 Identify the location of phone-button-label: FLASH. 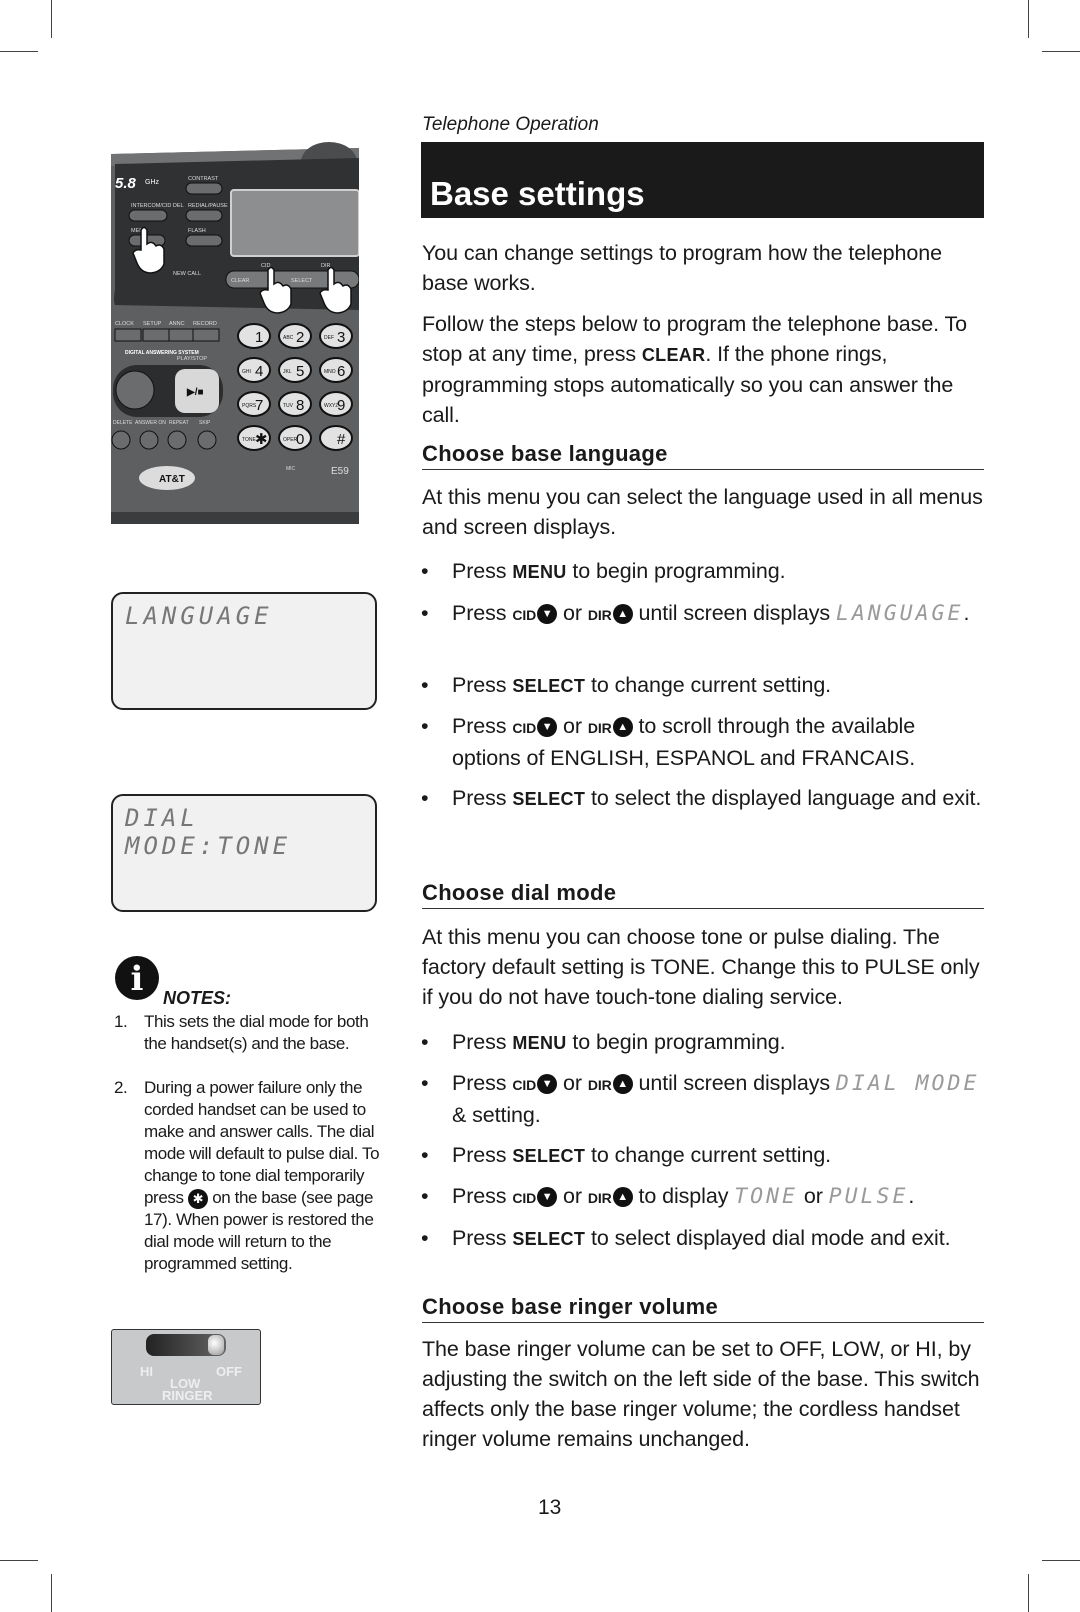
(197, 231).